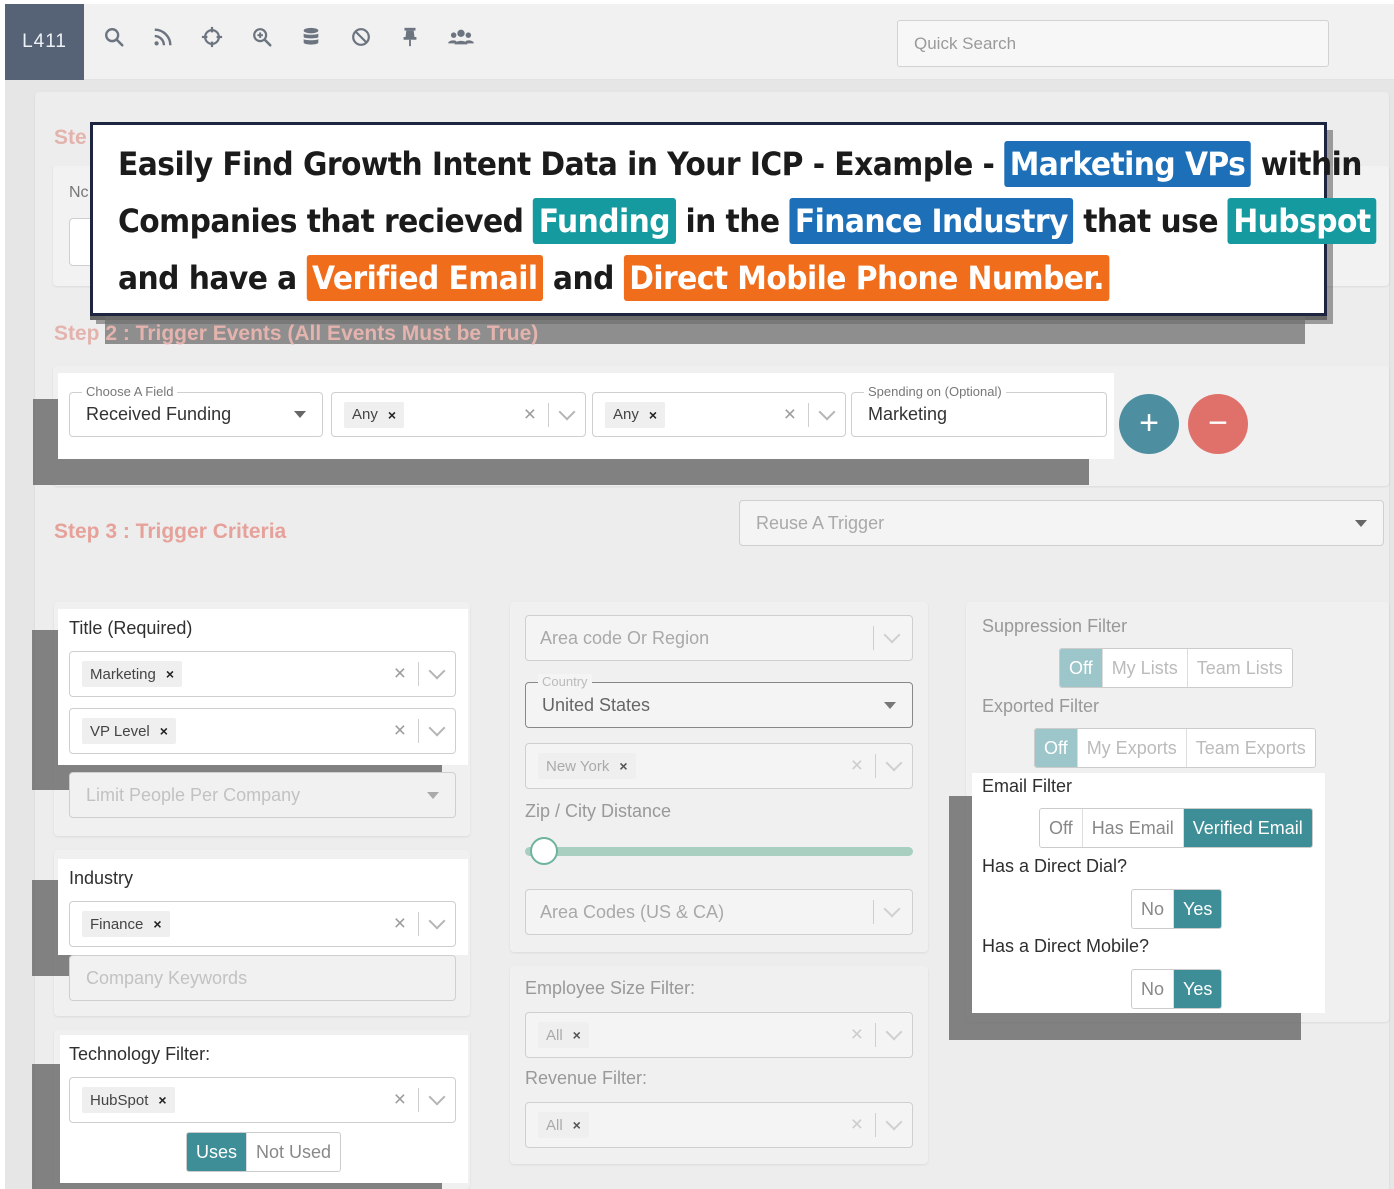 The width and height of the screenshot is (1394, 1189). What do you see at coordinates (719, 912) in the screenshot?
I see `area-codes-select: Area Codes (US & CA)` at bounding box center [719, 912].